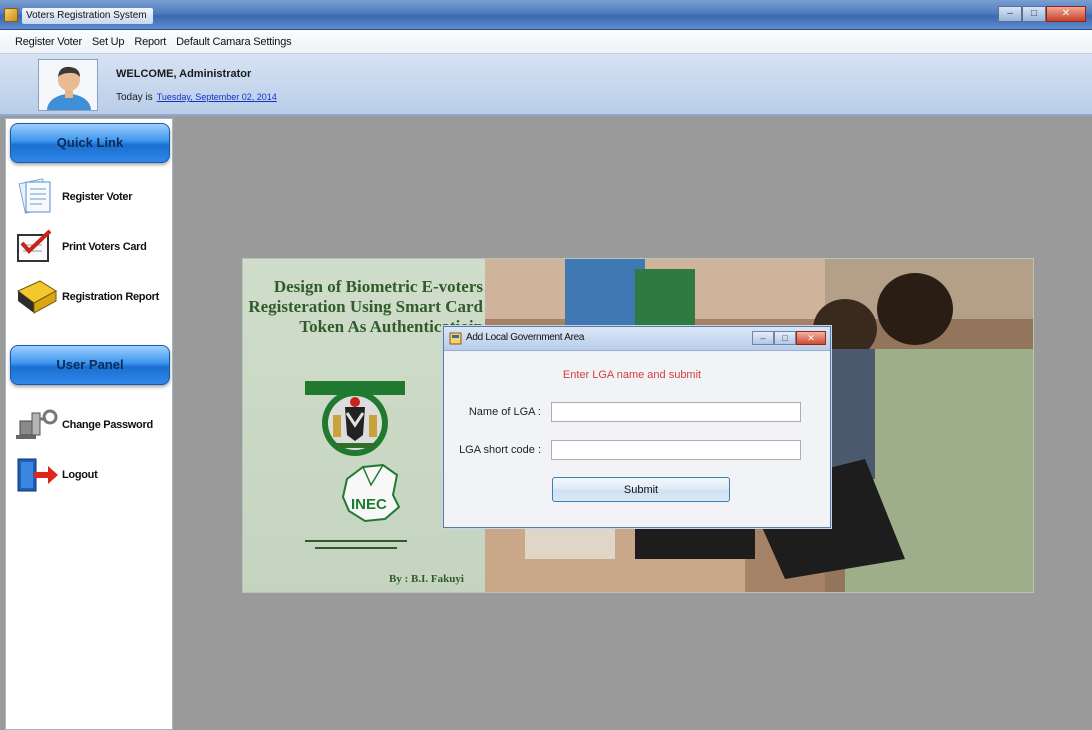 This screenshot has height=730, width=1092. I want to click on today-label: Today is, so click(134, 97).